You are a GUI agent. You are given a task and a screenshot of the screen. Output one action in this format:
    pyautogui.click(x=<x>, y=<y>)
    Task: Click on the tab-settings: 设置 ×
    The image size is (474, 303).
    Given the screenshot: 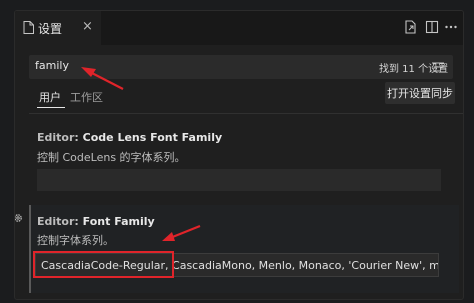 What is the action you would take?
    pyautogui.click(x=58, y=28)
    